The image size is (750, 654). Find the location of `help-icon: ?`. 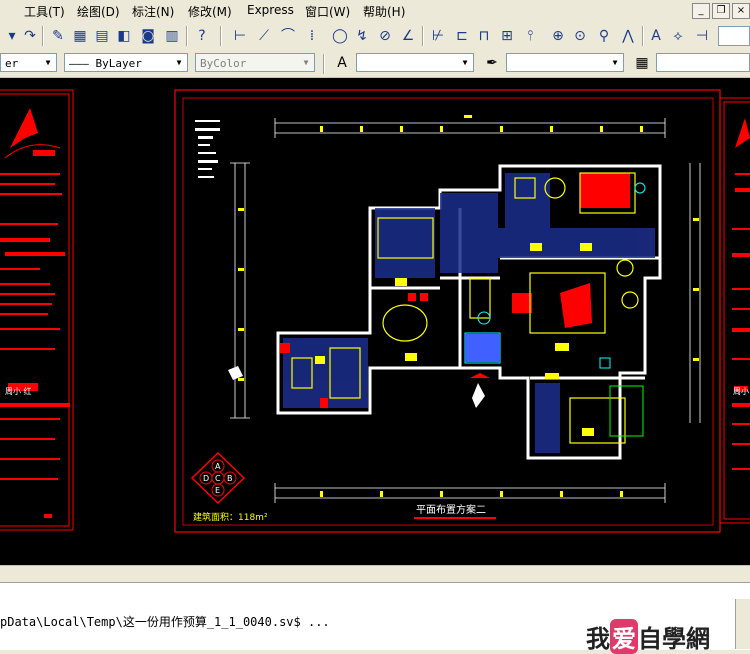

help-icon: ? is located at coordinates (202, 36).